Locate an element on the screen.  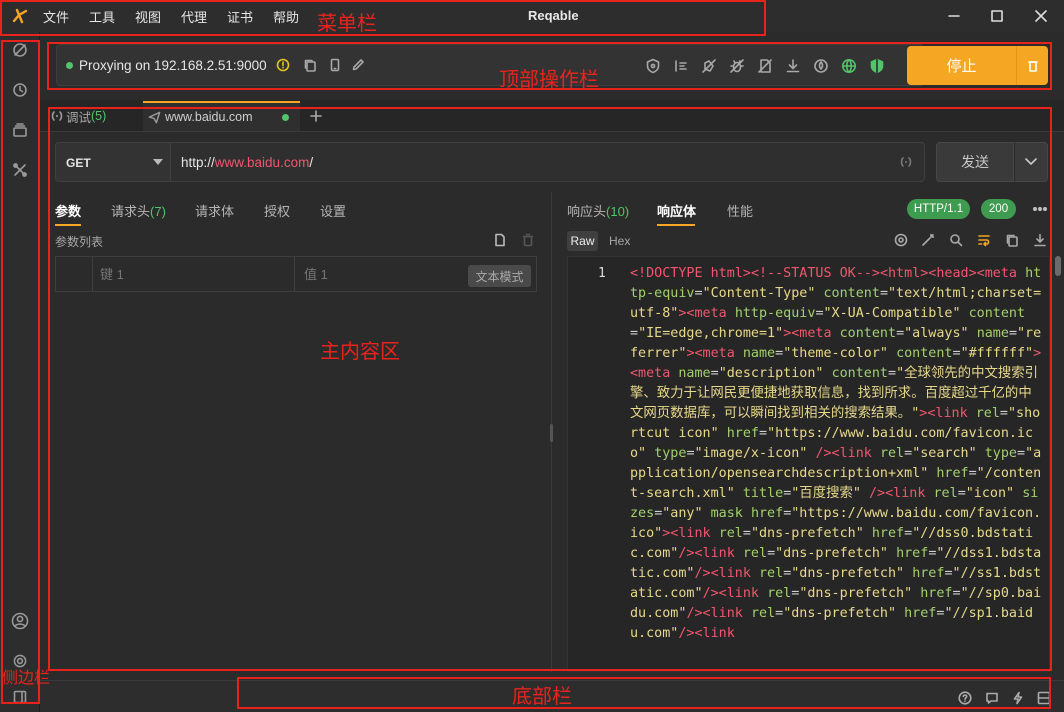
no-cache-icon is located at coordinates (709, 66).